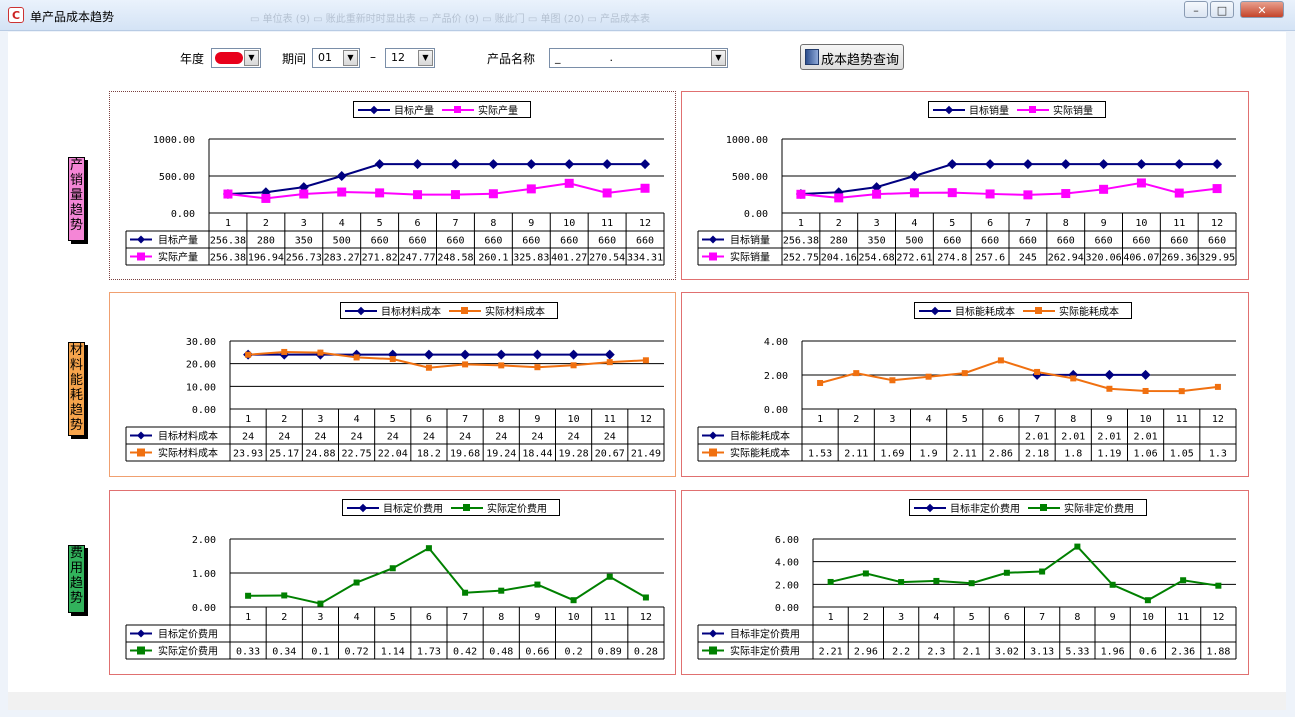 This screenshot has height=717, width=1295. I want to click on close-button: ✕, so click(1262, 9).